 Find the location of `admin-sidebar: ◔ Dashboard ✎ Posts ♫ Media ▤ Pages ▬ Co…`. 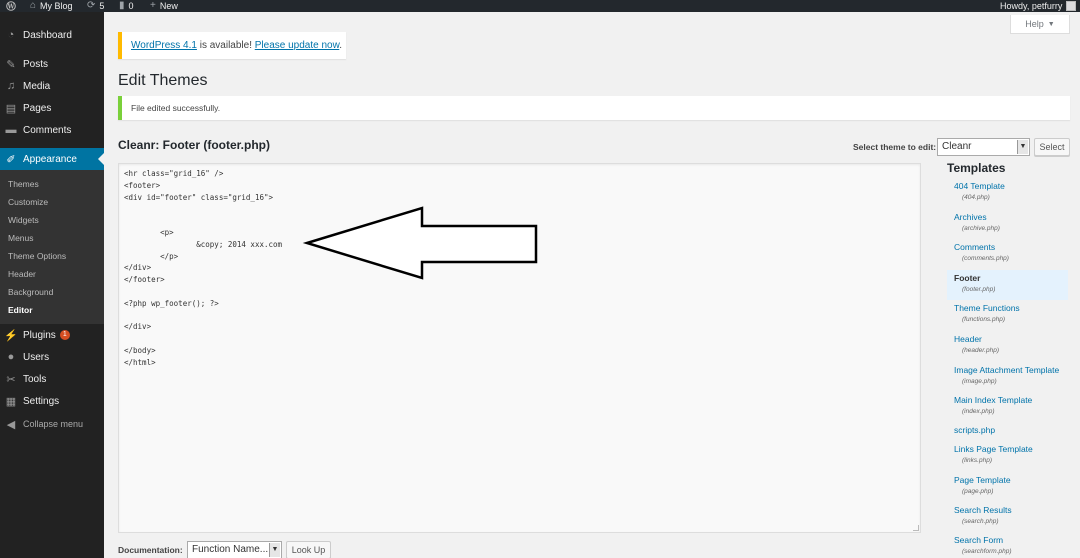

admin-sidebar: ◔ Dashboard ✎ Posts ♫ Media ▤ Pages ▬ Co… is located at coordinates (52, 285).